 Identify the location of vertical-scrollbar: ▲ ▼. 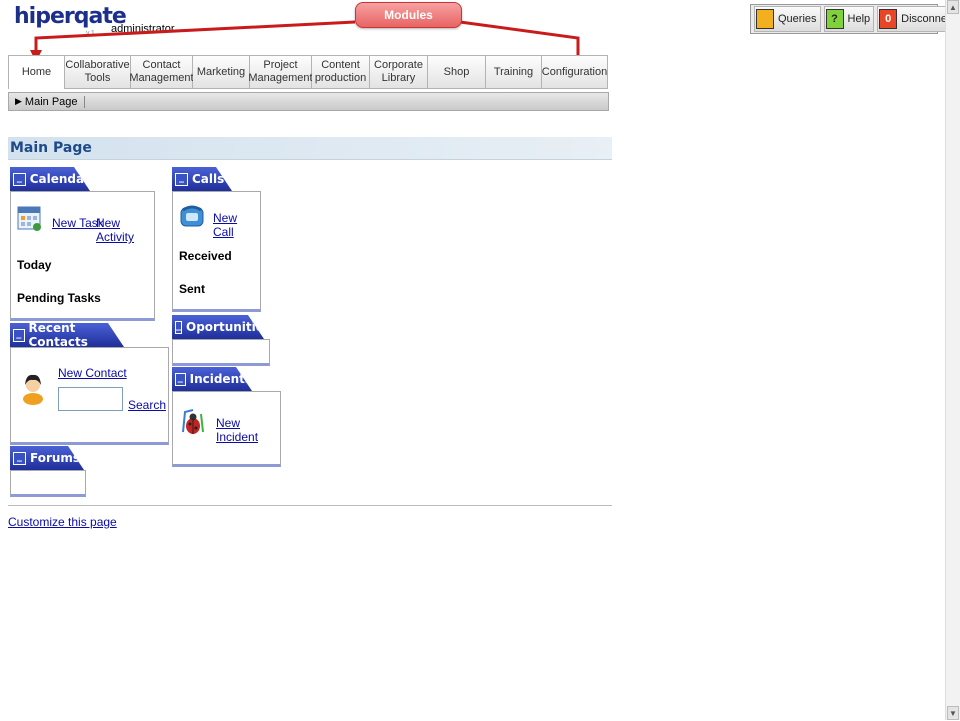
(952, 360).